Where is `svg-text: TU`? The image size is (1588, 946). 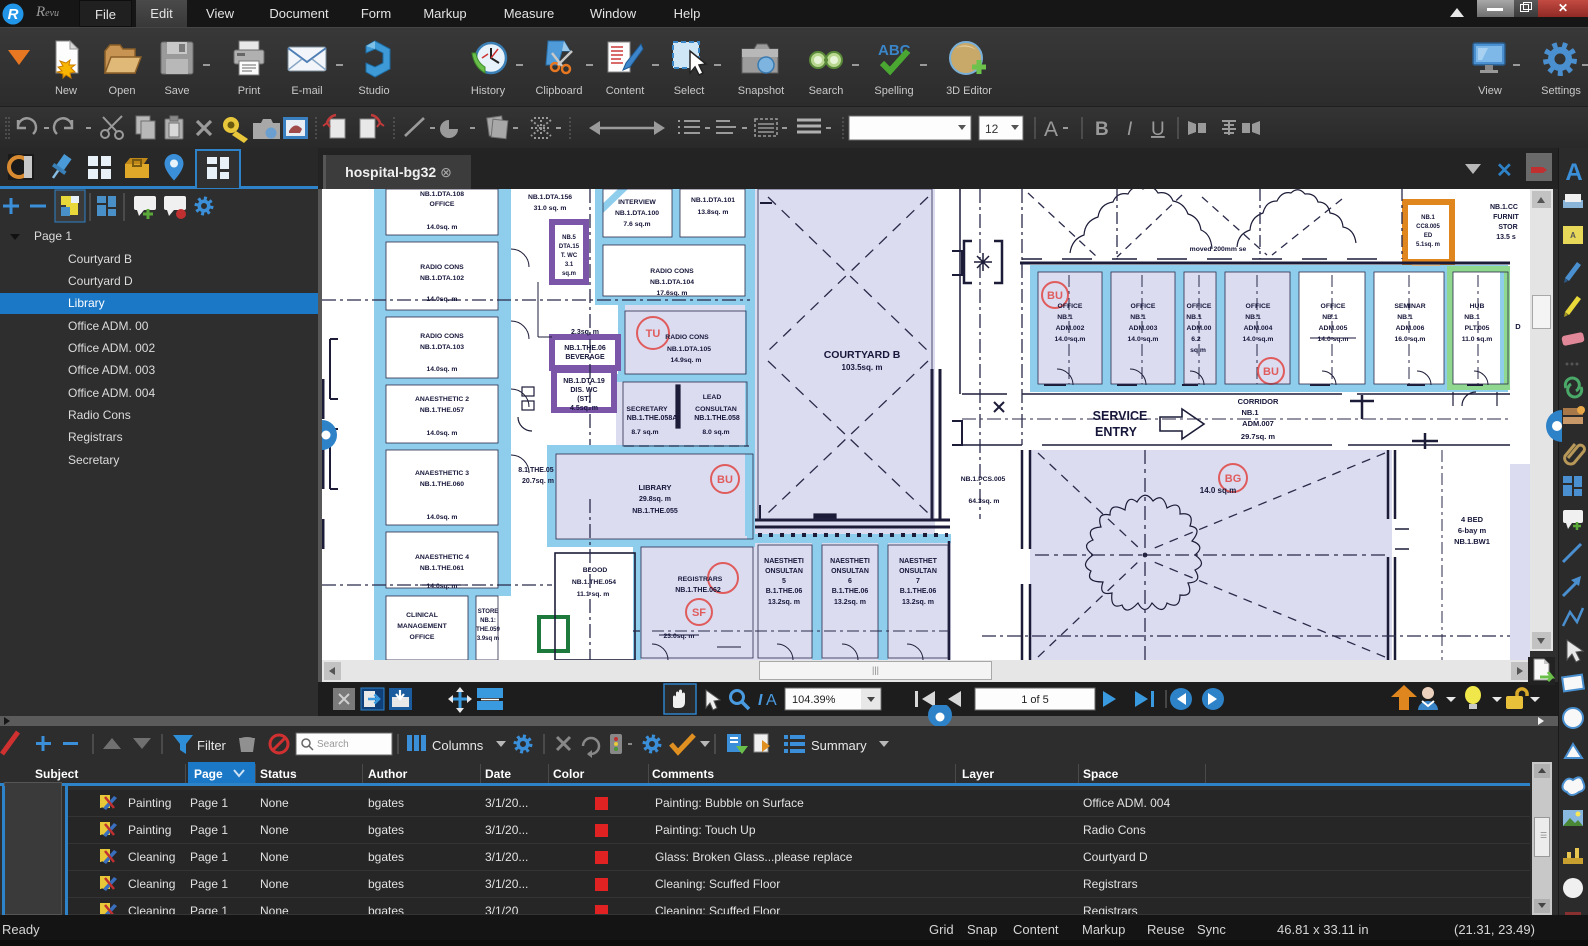
svg-text: TU is located at coordinates (653, 334).